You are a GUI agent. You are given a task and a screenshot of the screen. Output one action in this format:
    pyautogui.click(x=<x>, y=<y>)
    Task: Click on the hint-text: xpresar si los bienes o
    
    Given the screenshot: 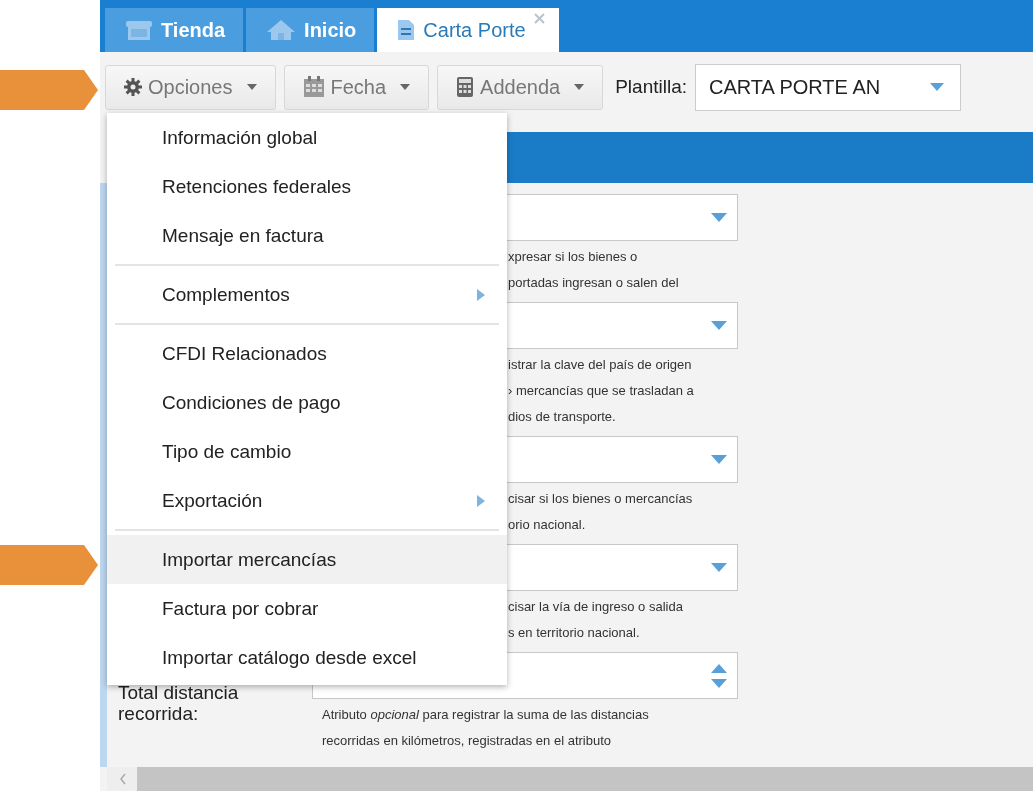 What is the action you would take?
    pyautogui.click(x=573, y=257)
    